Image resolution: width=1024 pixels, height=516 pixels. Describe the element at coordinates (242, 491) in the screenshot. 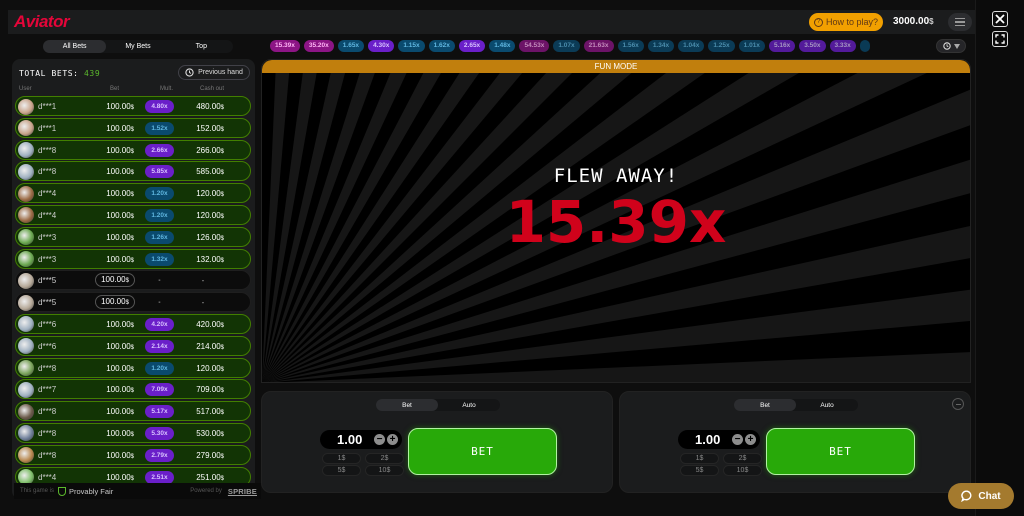

I see `spribe-logo: SPRIBE` at that location.